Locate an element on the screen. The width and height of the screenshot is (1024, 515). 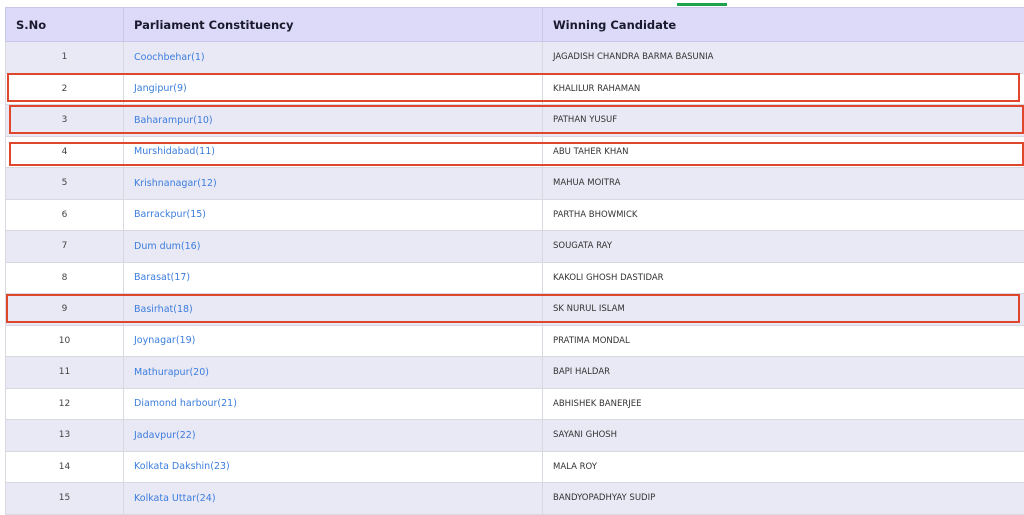
sno-cell: 12 is located at coordinates (65, 404).